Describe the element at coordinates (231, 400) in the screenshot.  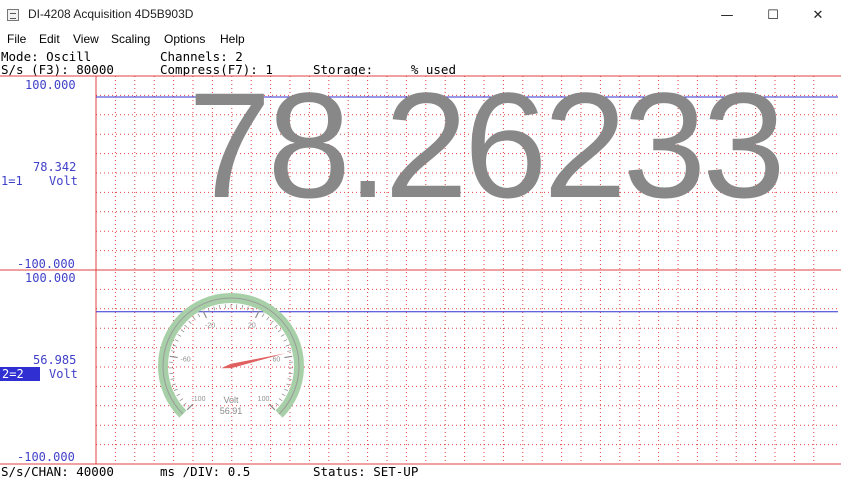
I see `gauge-unit: Volt` at that location.